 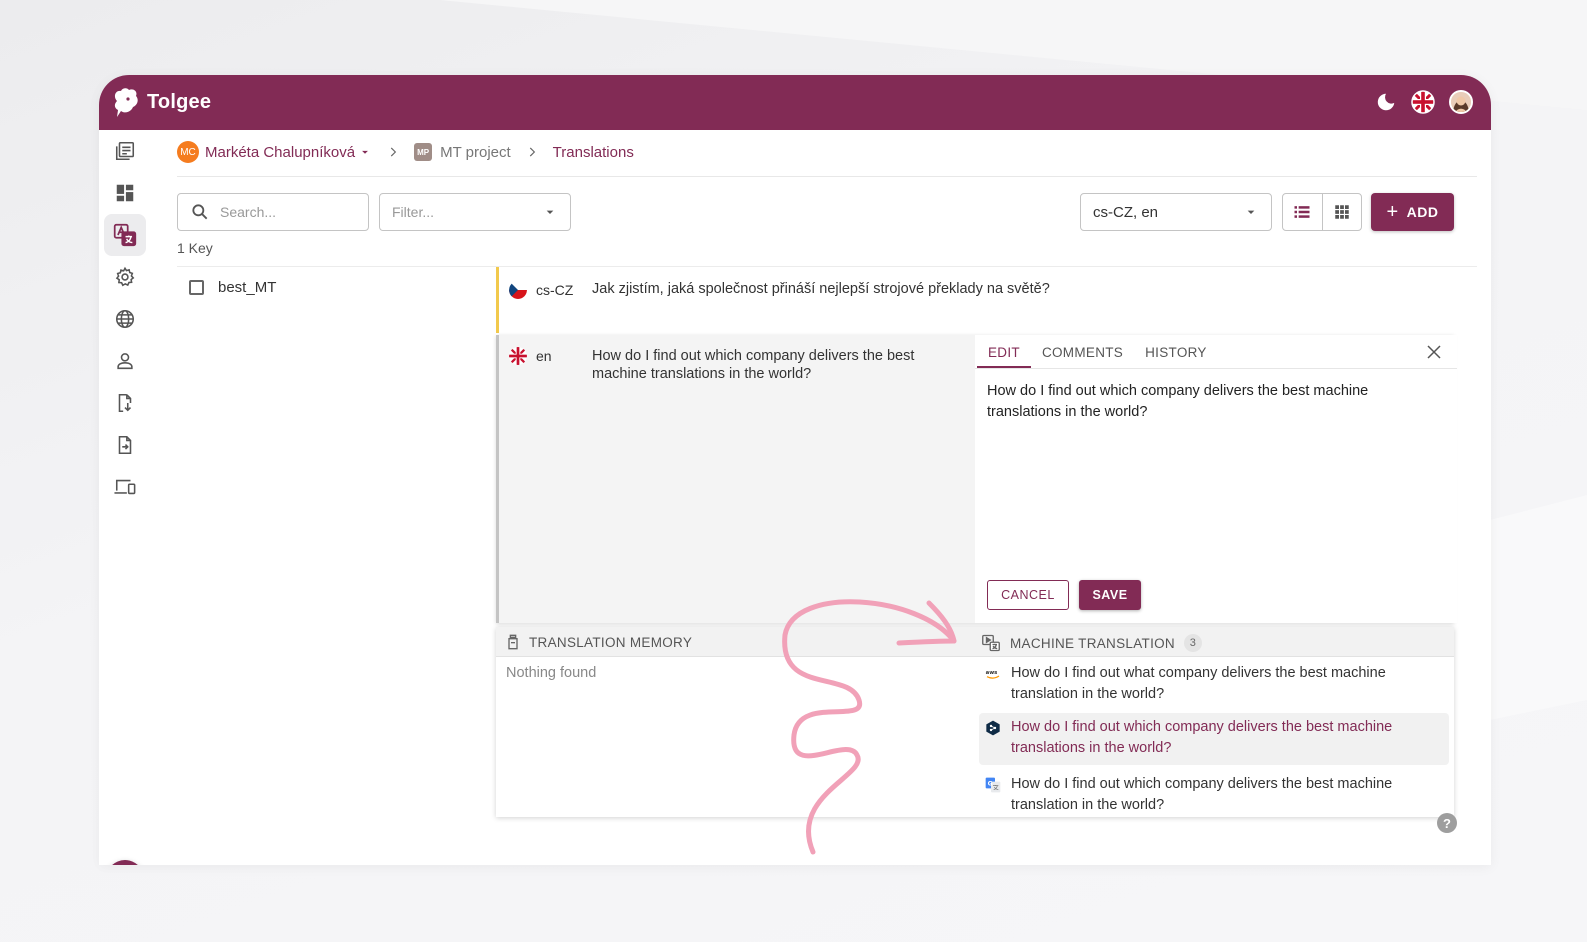 What do you see at coordinates (1082, 356) in the screenshot?
I see `tab-comments: COMMENTS` at bounding box center [1082, 356].